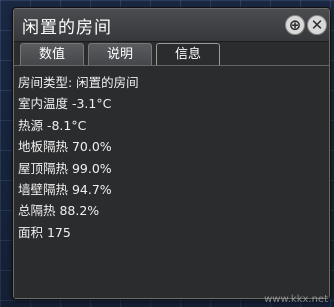 This screenshot has width=334, height=307. I want to click on tab-bar: 数值 说明 信息, so click(122, 54).